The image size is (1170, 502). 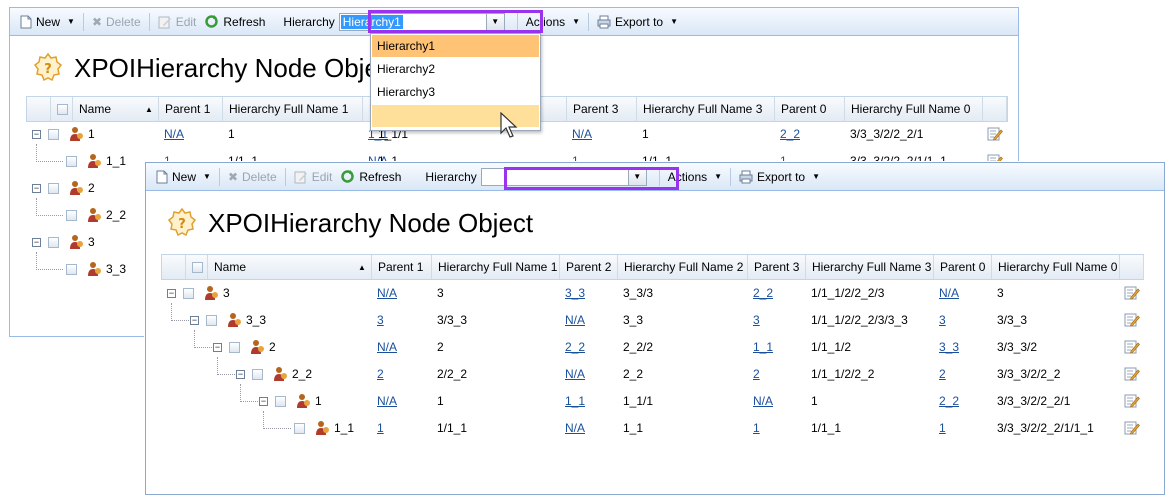 I want to click on dropdown-option: Hierarchy3, so click(x=455, y=92).